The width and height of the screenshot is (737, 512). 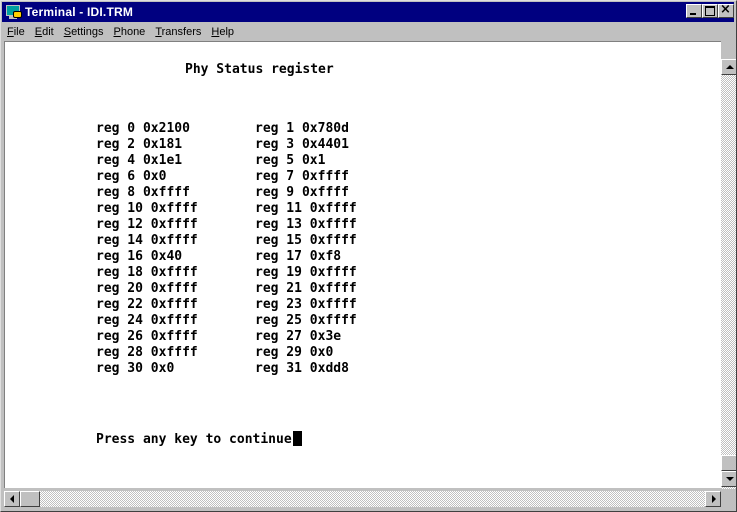 I want to click on menu-help: Help, so click(x=222, y=32).